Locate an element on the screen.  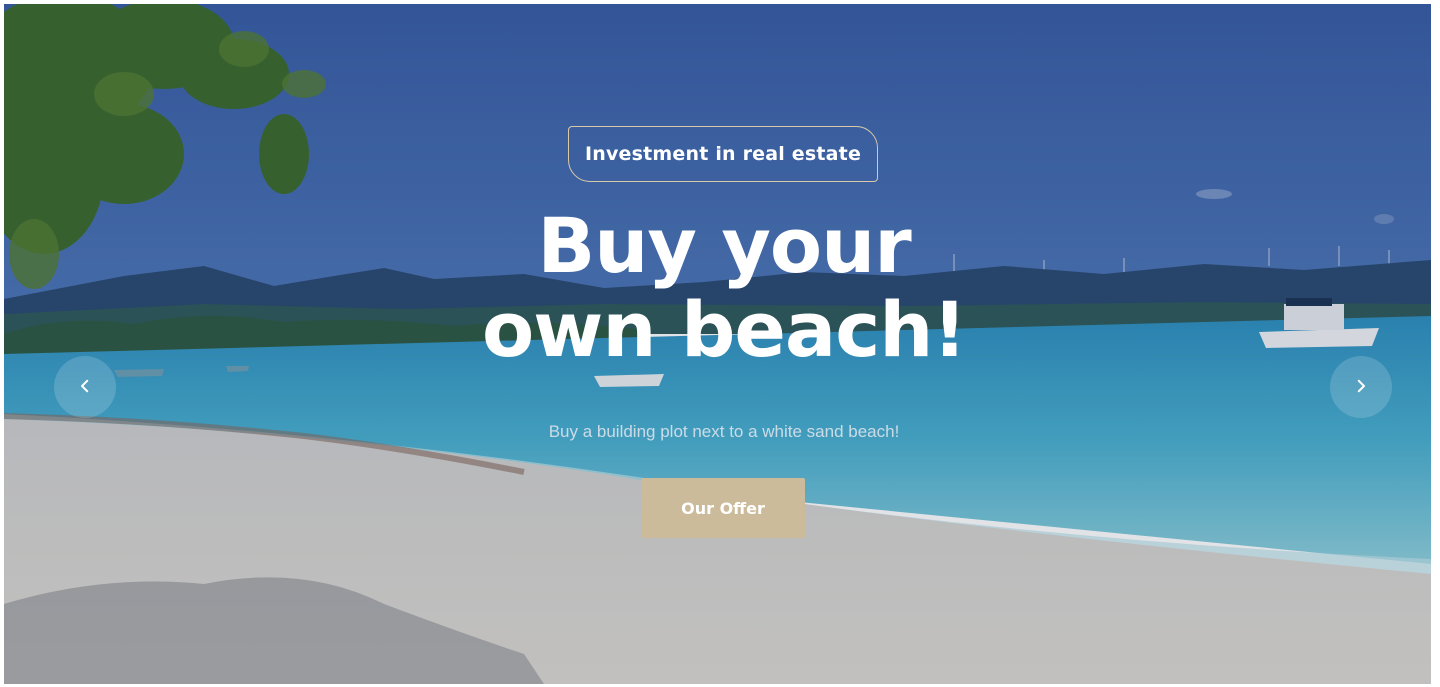
hero-headline: Buy your own beach! is located at coordinates (724, 288).